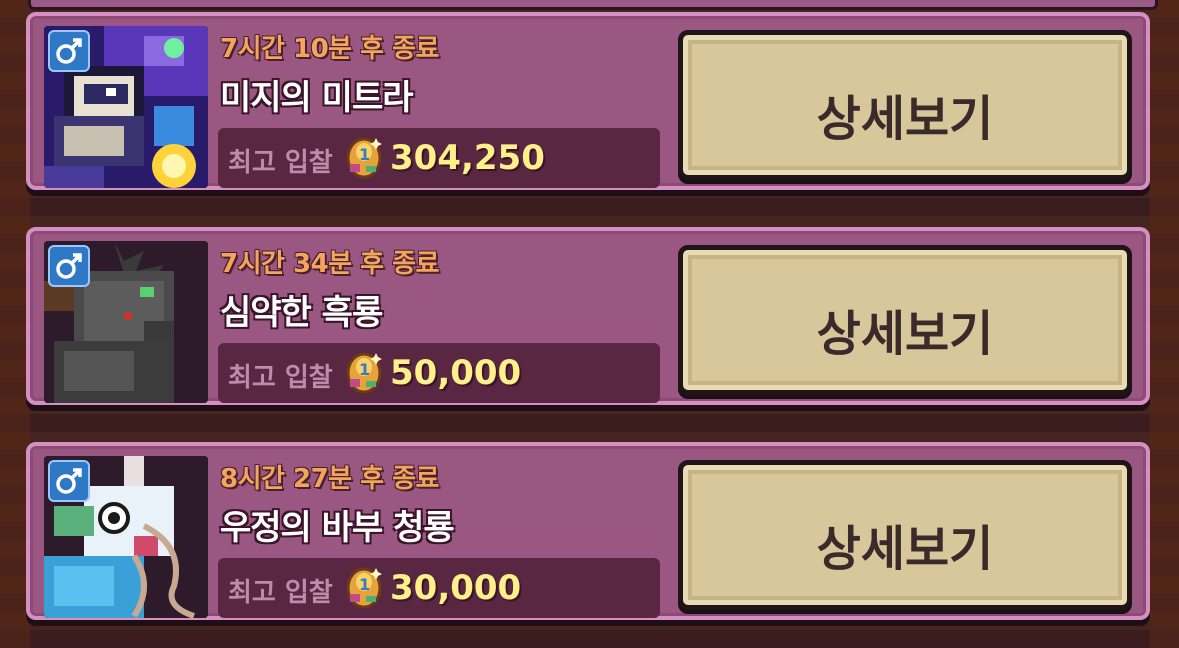 The width and height of the screenshot is (1179, 648). I want to click on highest-bid-box: 최고 입찰 1 30,000, so click(439, 588).